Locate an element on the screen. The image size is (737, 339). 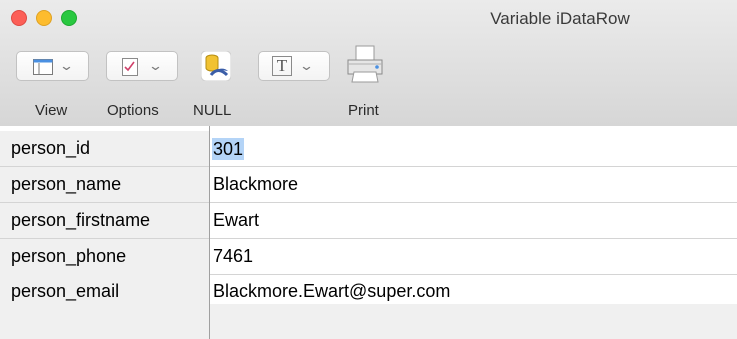
printer-icon is located at coordinates (365, 64).